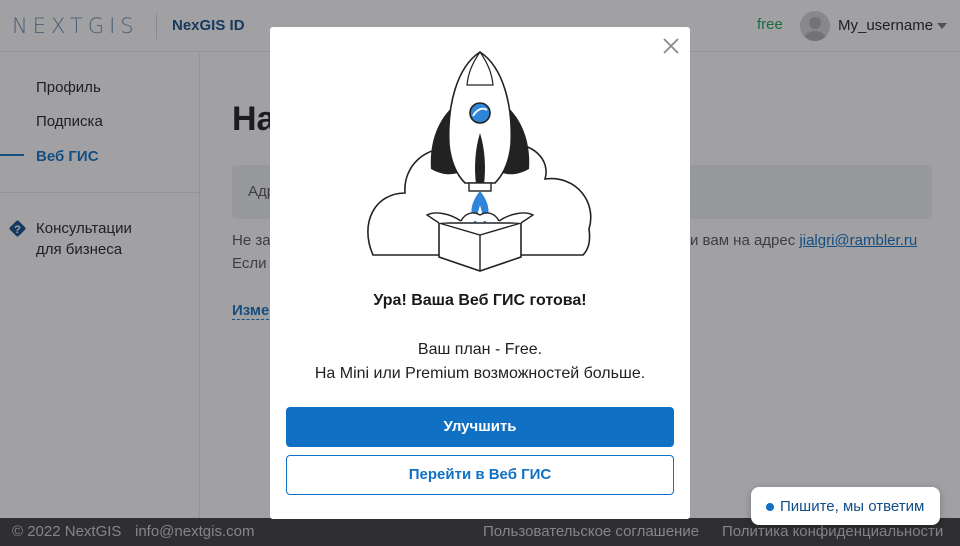  I want to click on rocket-illustration, so click(479, 161).